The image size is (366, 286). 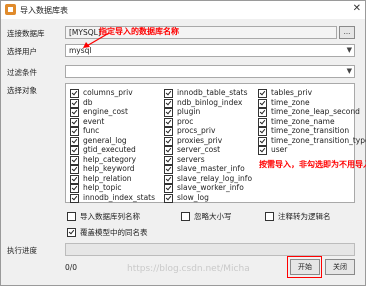 What do you see at coordinates (212, 92) in the screenshot?
I see `object-name: innodb_table_stats` at bounding box center [212, 92].